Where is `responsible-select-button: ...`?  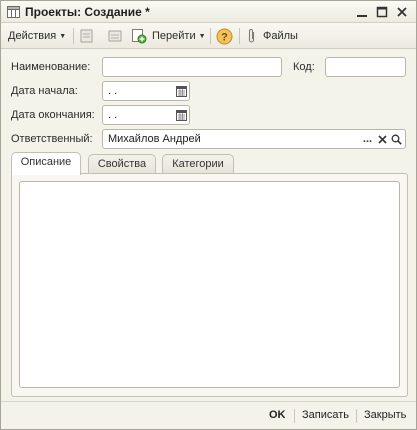
responsible-select-button: ... is located at coordinates (367, 139).